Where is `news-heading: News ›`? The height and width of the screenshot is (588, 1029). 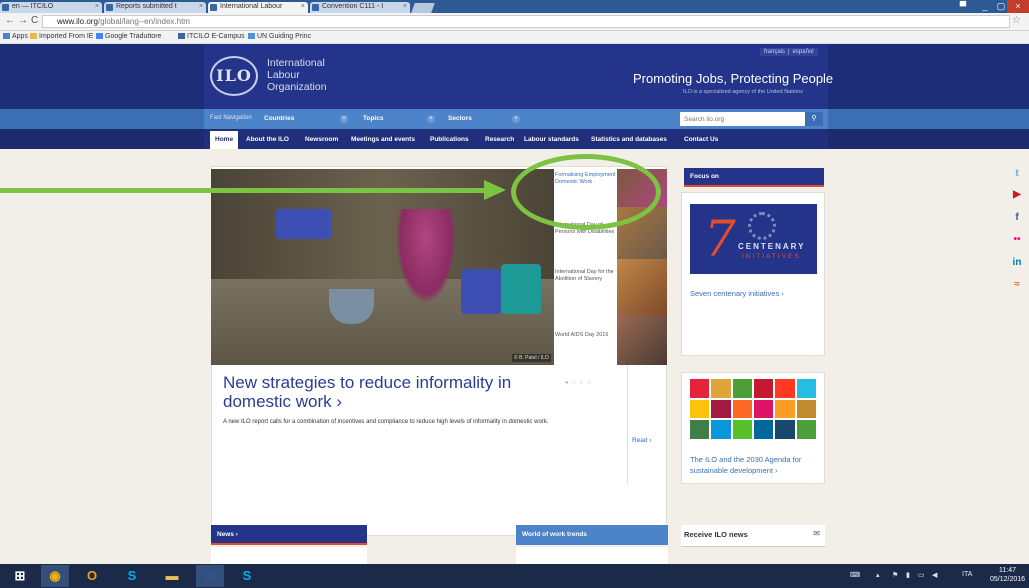 news-heading: News › is located at coordinates (289, 535).